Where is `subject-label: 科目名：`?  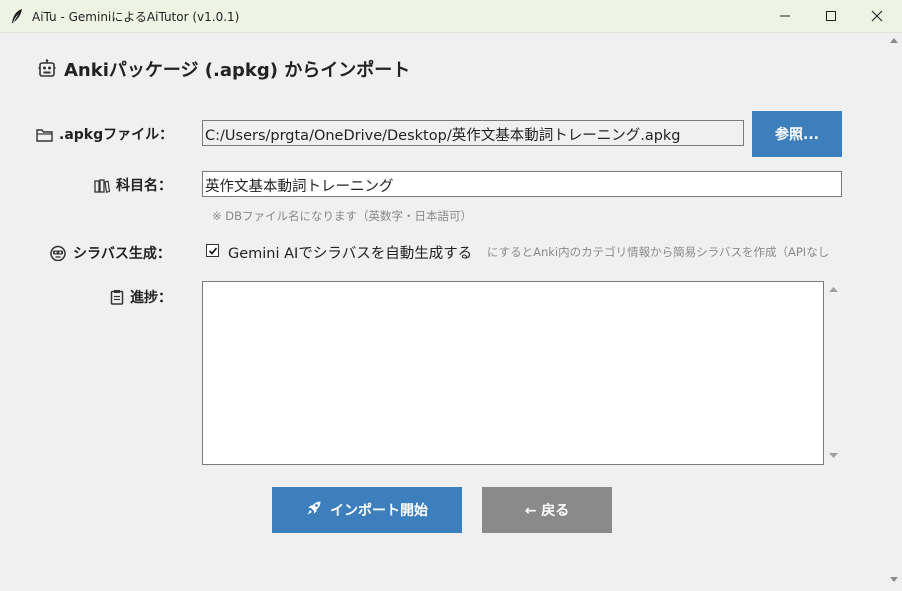
subject-label: 科目名： is located at coordinates (133, 186).